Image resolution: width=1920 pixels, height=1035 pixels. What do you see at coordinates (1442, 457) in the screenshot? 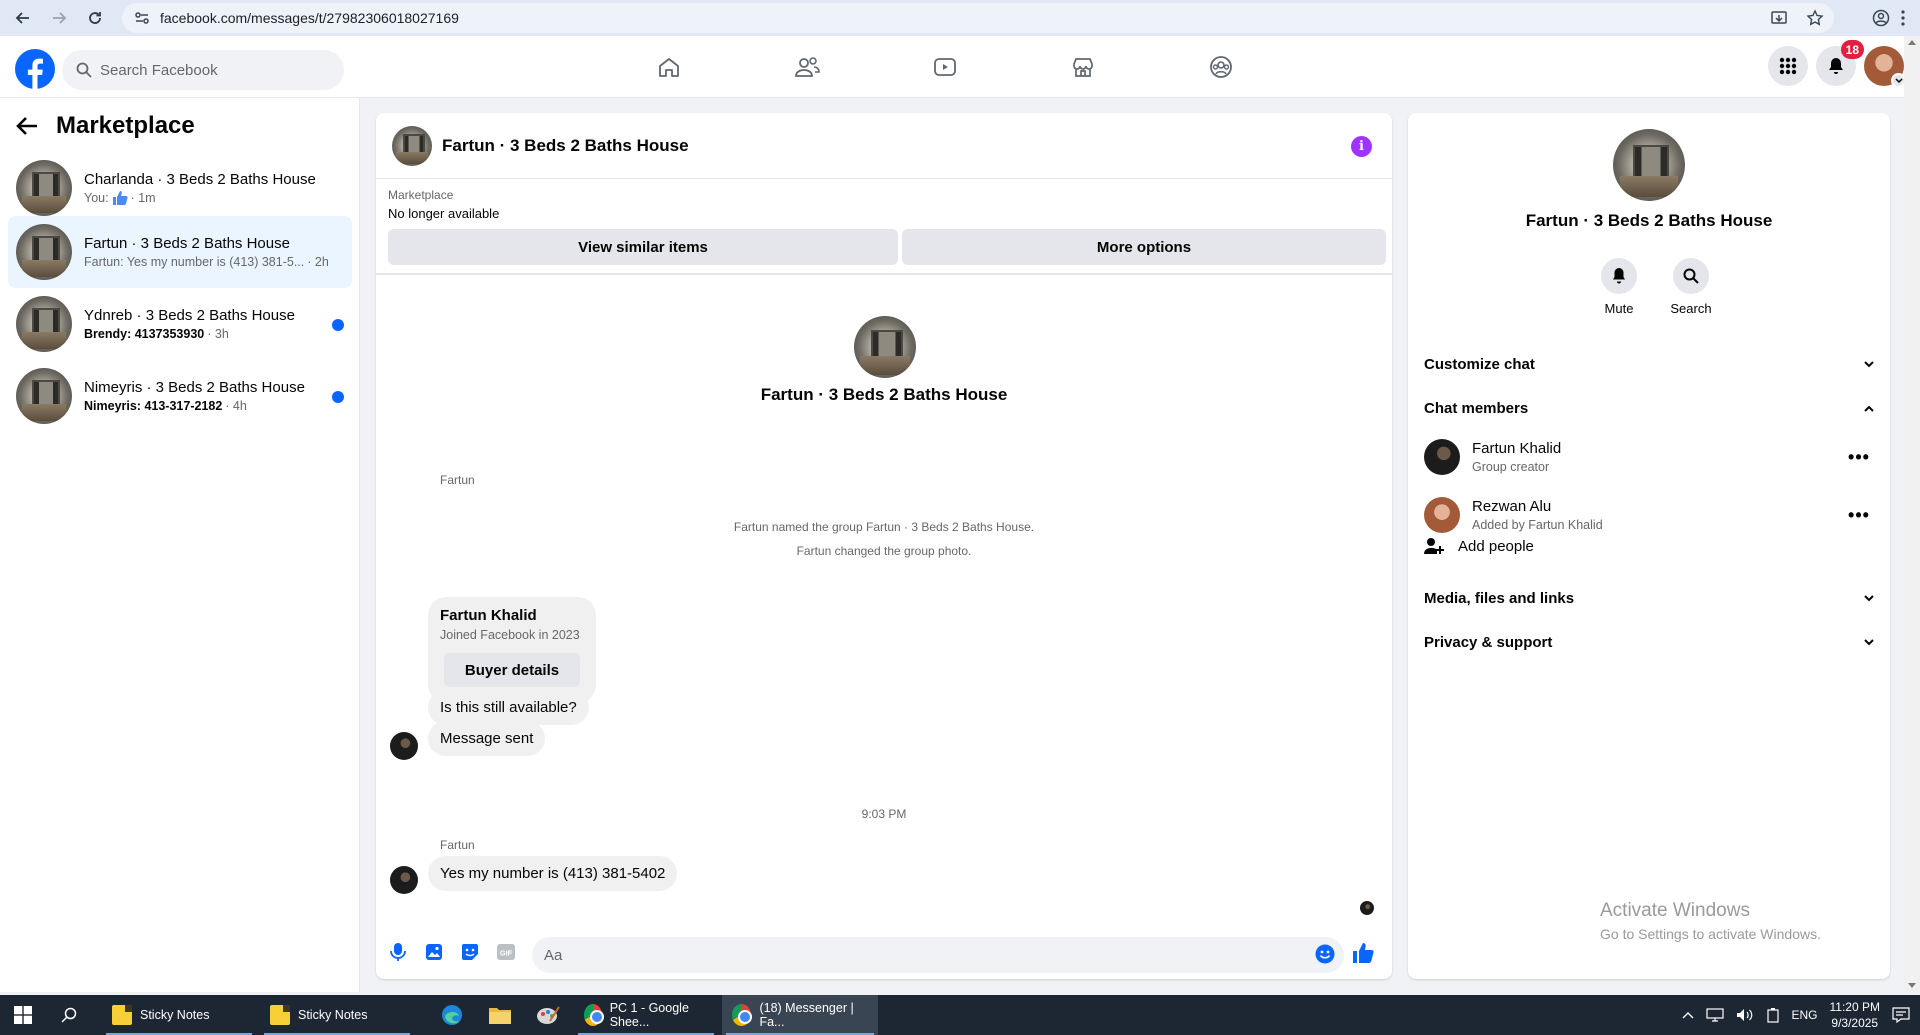
I see `member-avatar` at bounding box center [1442, 457].